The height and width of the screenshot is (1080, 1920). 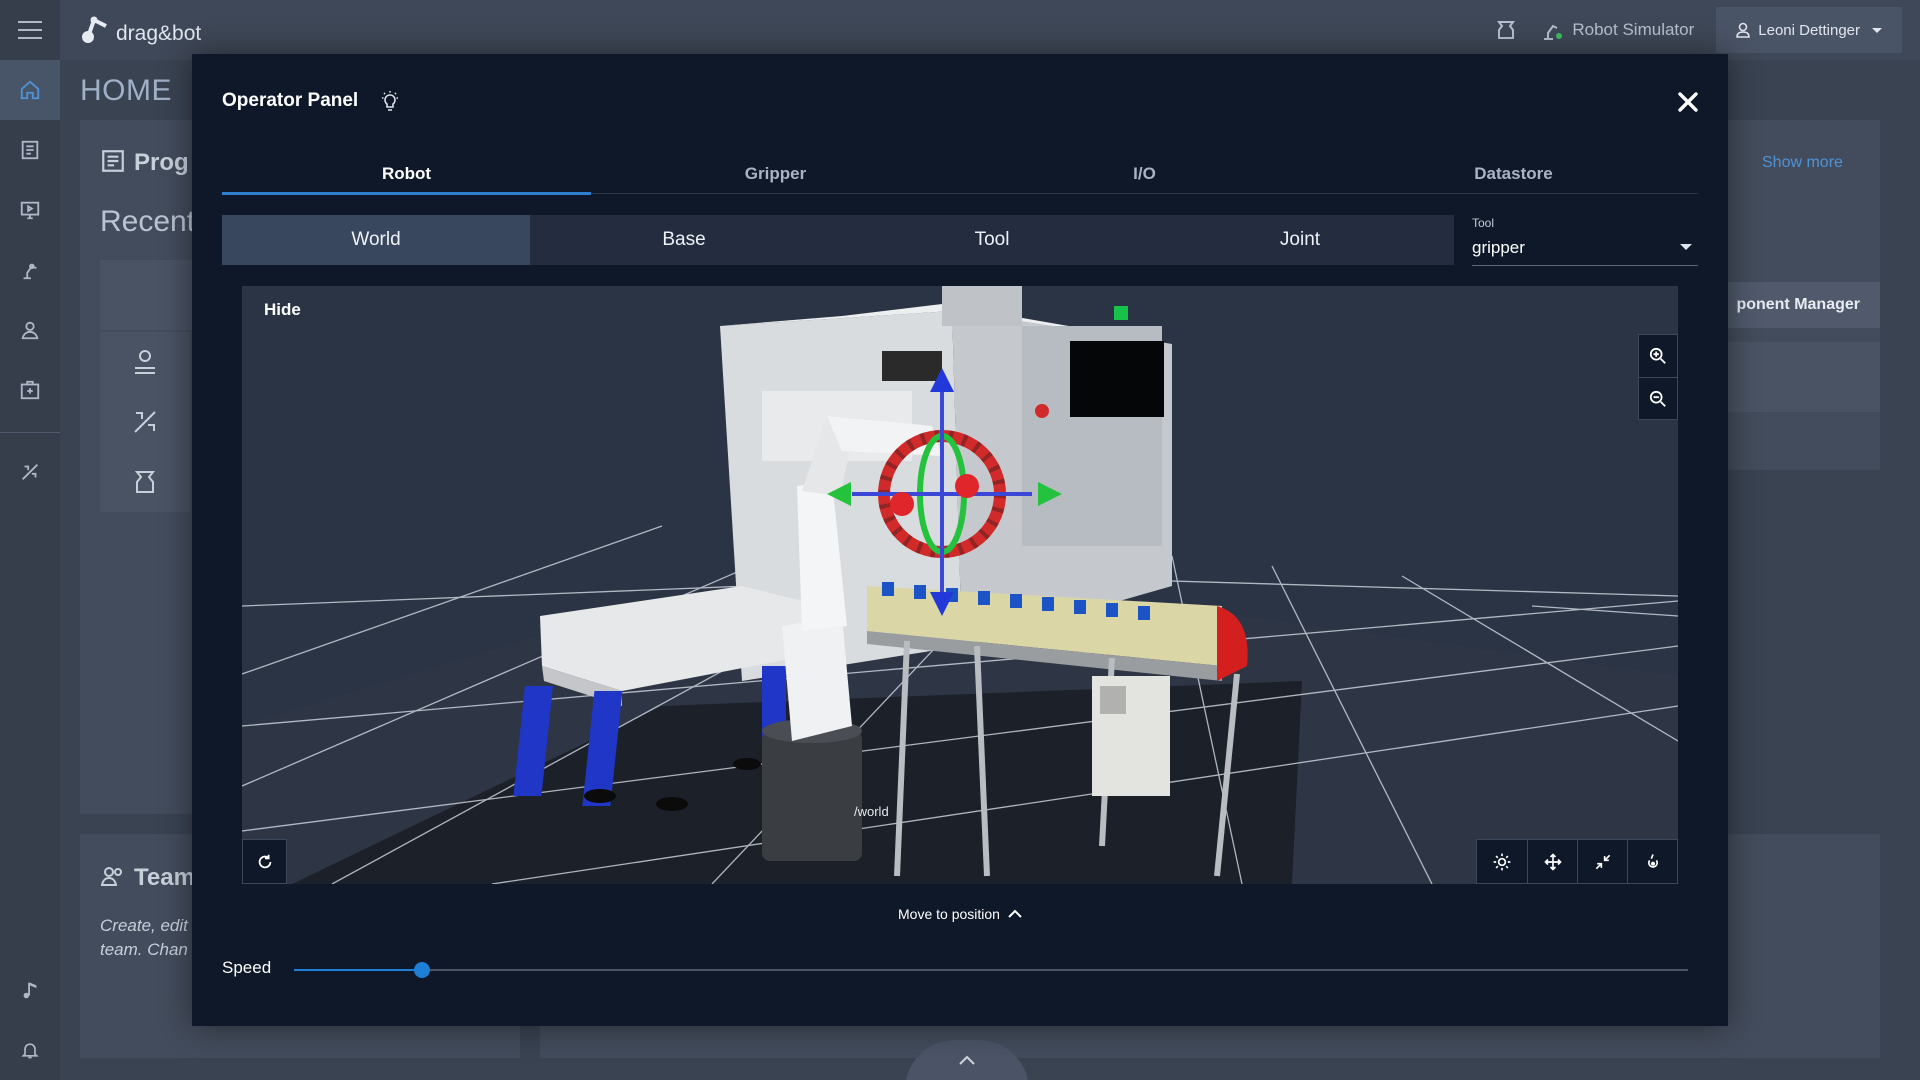 What do you see at coordinates (1804, 305) in the screenshot?
I see `component-manager-button: ponent Manager` at bounding box center [1804, 305].